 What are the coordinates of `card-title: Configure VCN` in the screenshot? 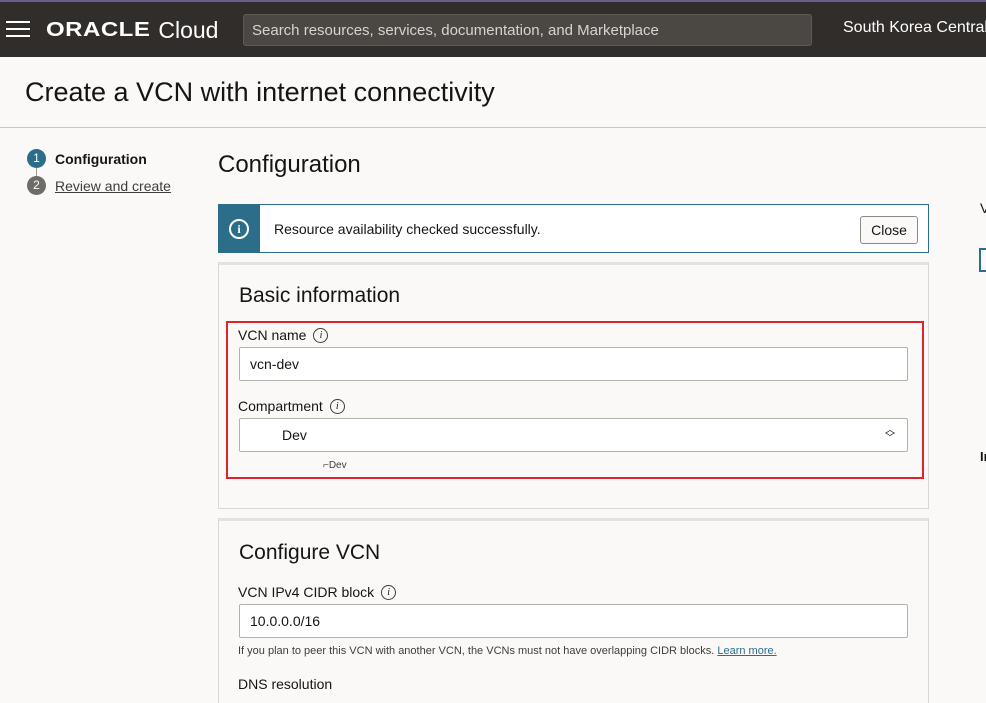 It's located at (310, 552).